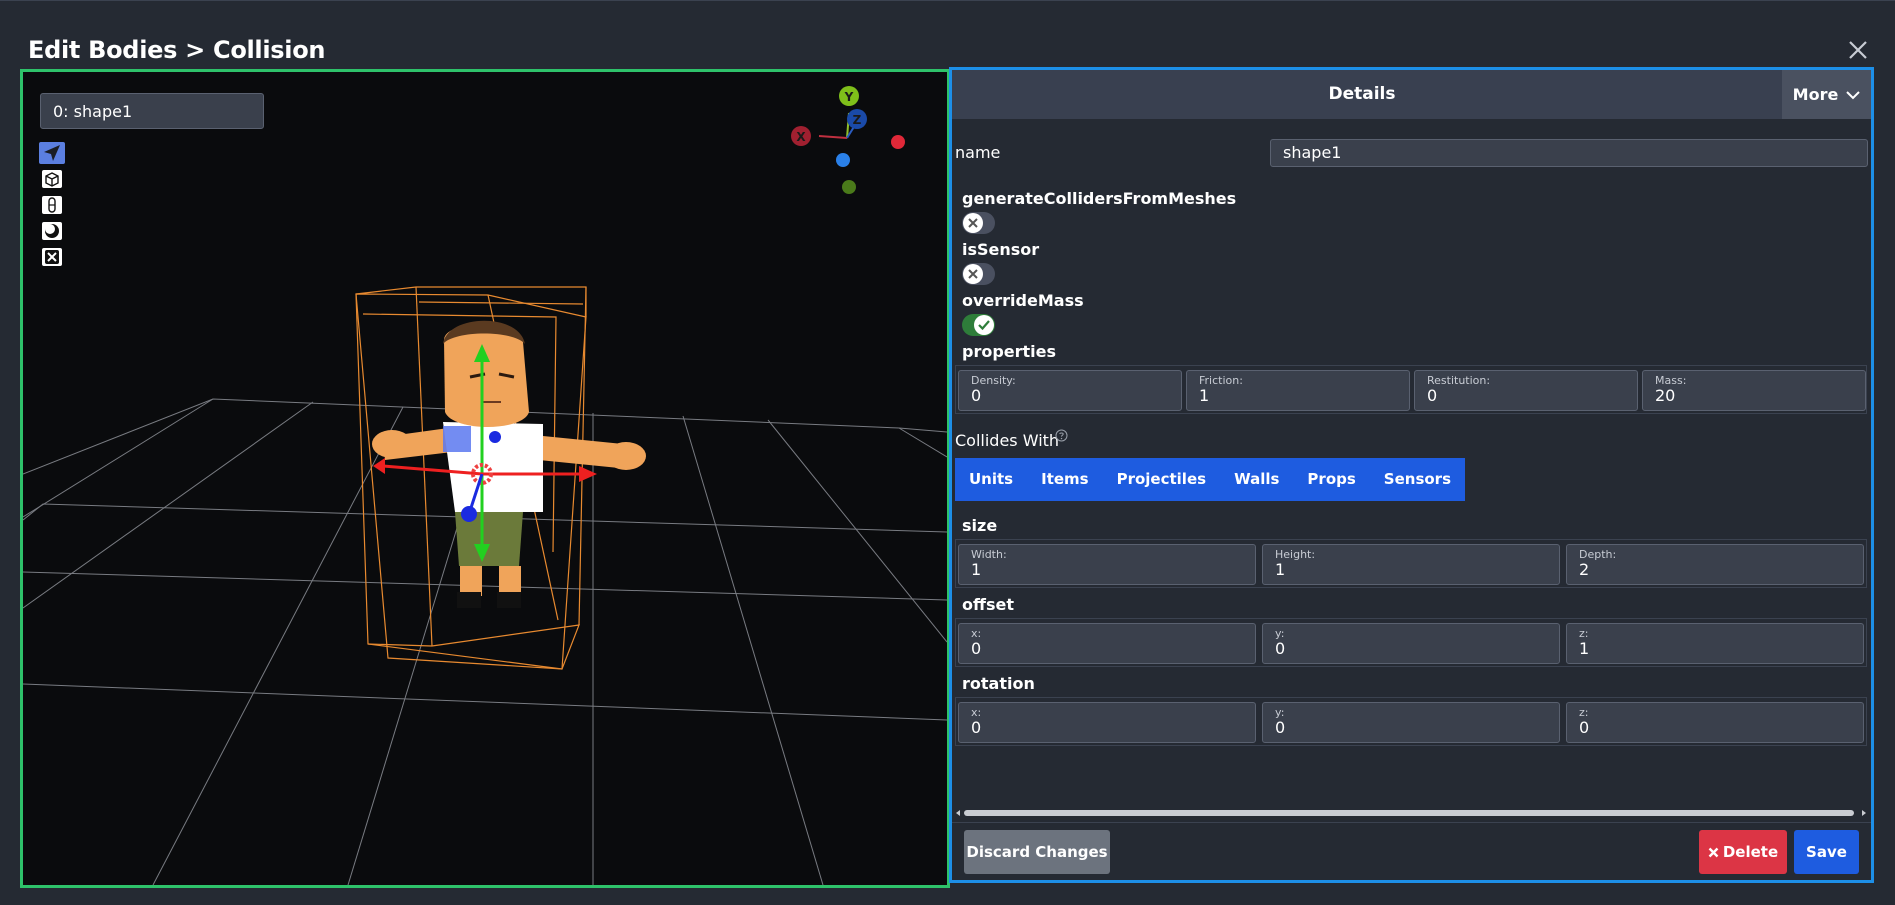  I want to click on collides-units-button: Units, so click(991, 479).